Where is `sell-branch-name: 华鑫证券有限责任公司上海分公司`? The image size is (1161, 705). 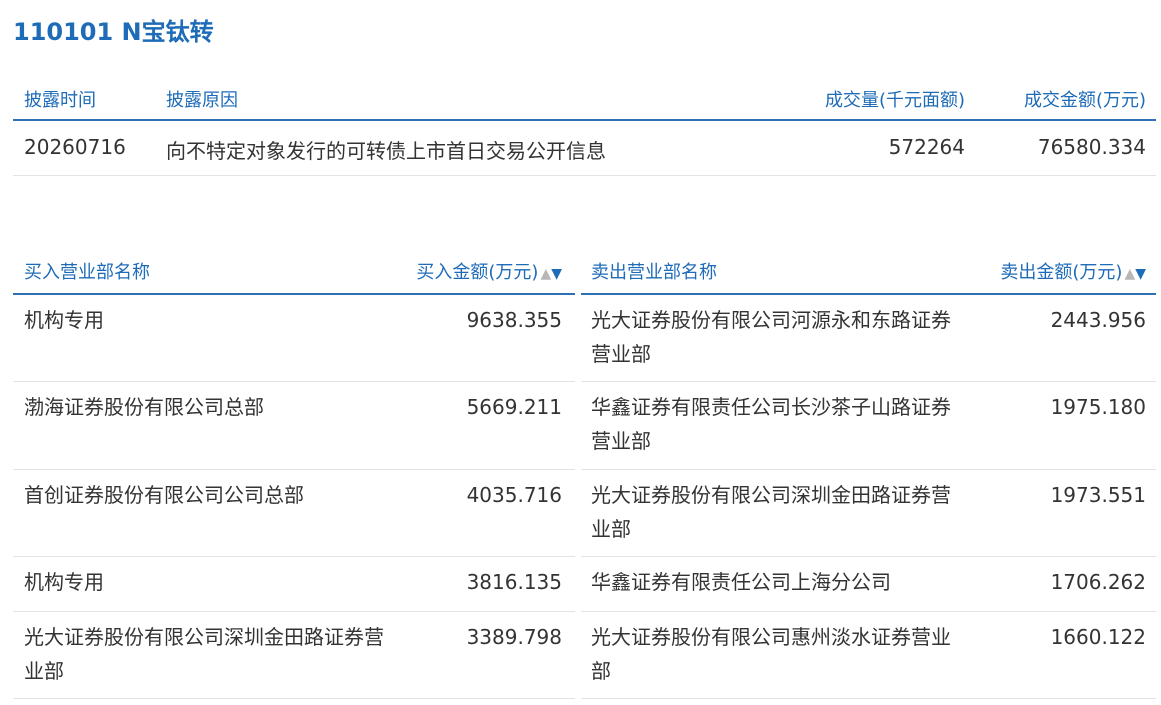
sell-branch-name: 华鑫证券有限责任公司上海分公司 is located at coordinates (741, 582).